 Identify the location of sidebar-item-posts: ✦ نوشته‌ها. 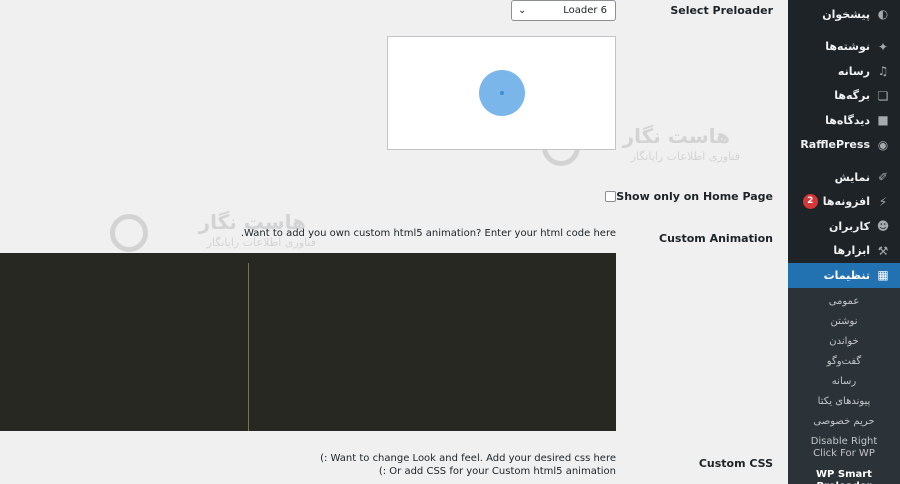
(844, 47).